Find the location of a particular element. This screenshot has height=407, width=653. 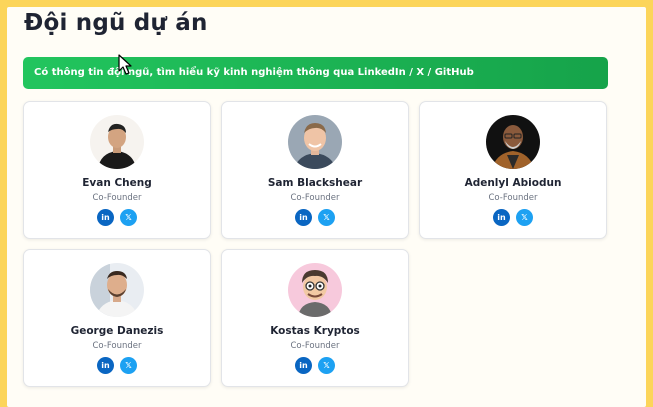

member-name: Evan Cheng is located at coordinates (117, 183).